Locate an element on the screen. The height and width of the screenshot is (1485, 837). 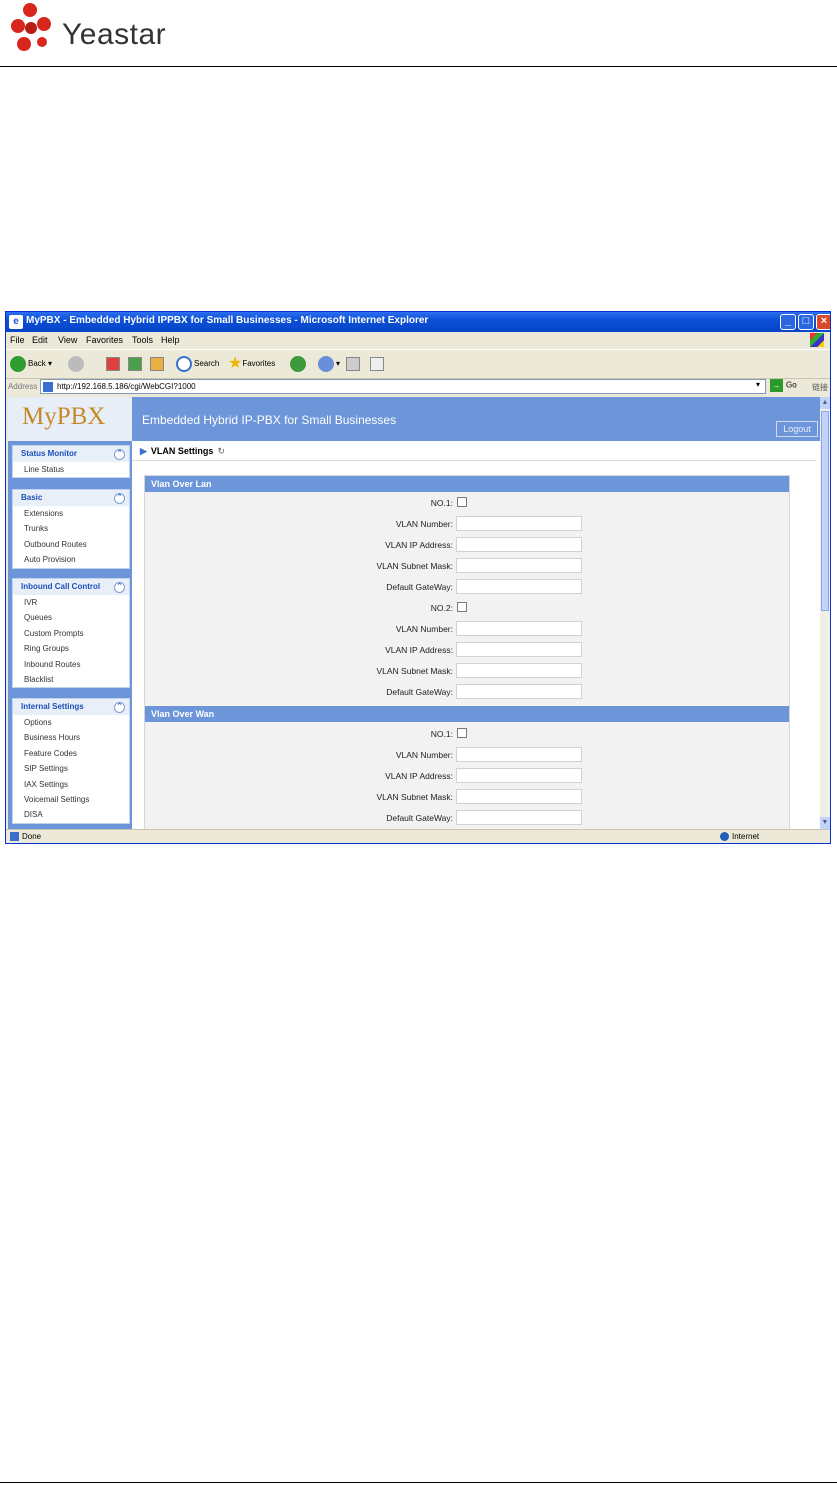
sidebar-item-iax-settings: IAX Settings is located at coordinates (71, 784).